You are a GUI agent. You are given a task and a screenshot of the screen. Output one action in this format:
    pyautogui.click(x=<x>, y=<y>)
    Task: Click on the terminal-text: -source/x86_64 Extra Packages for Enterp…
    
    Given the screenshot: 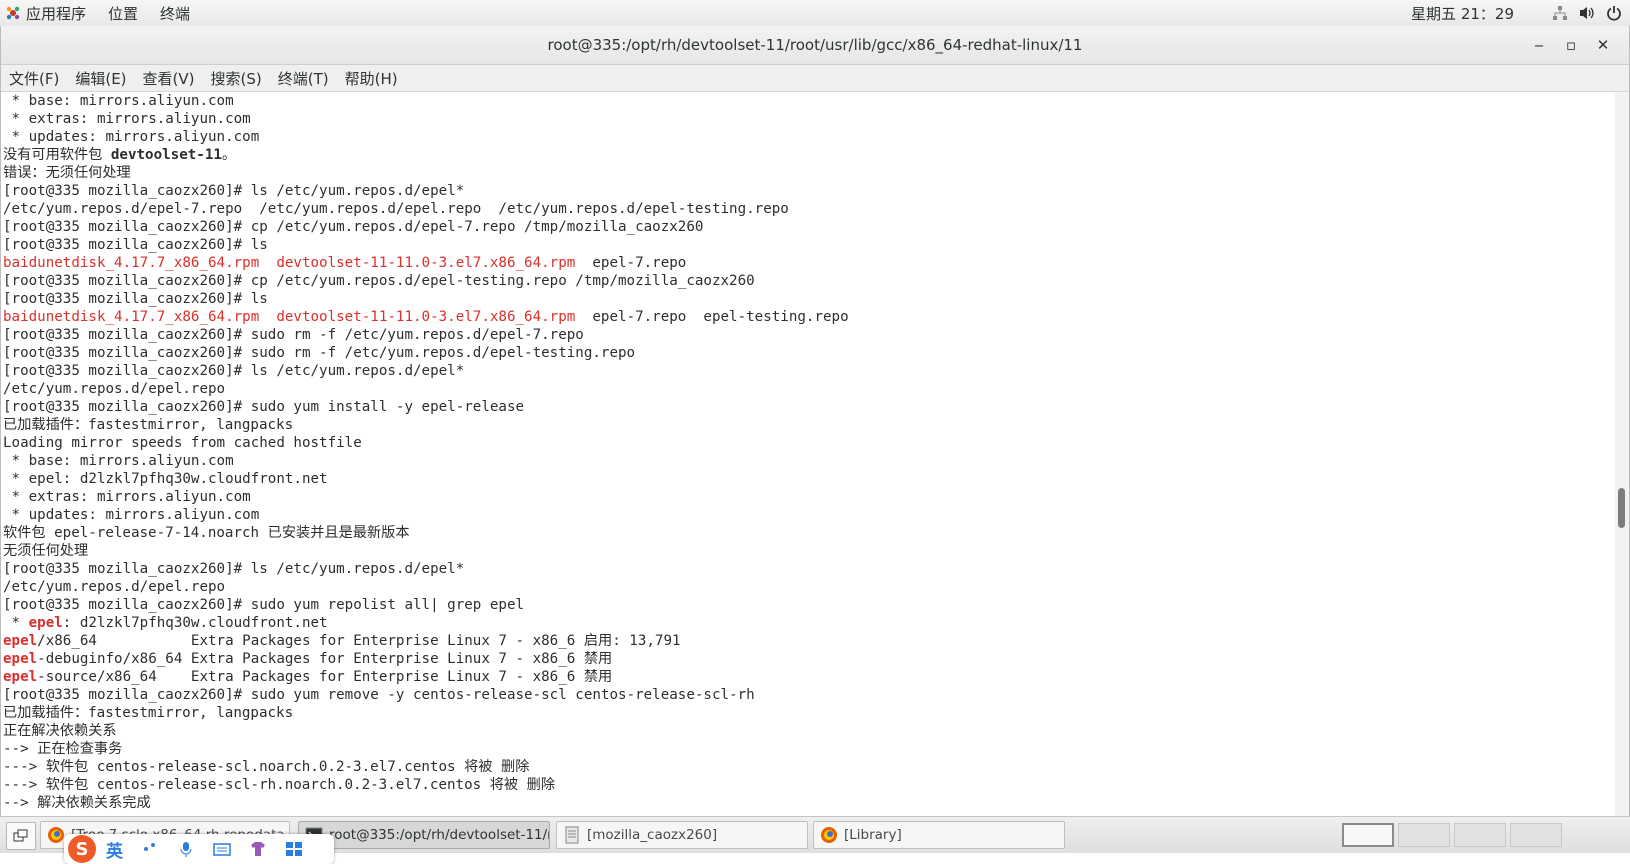 What is the action you would take?
    pyautogui.click(x=325, y=677)
    